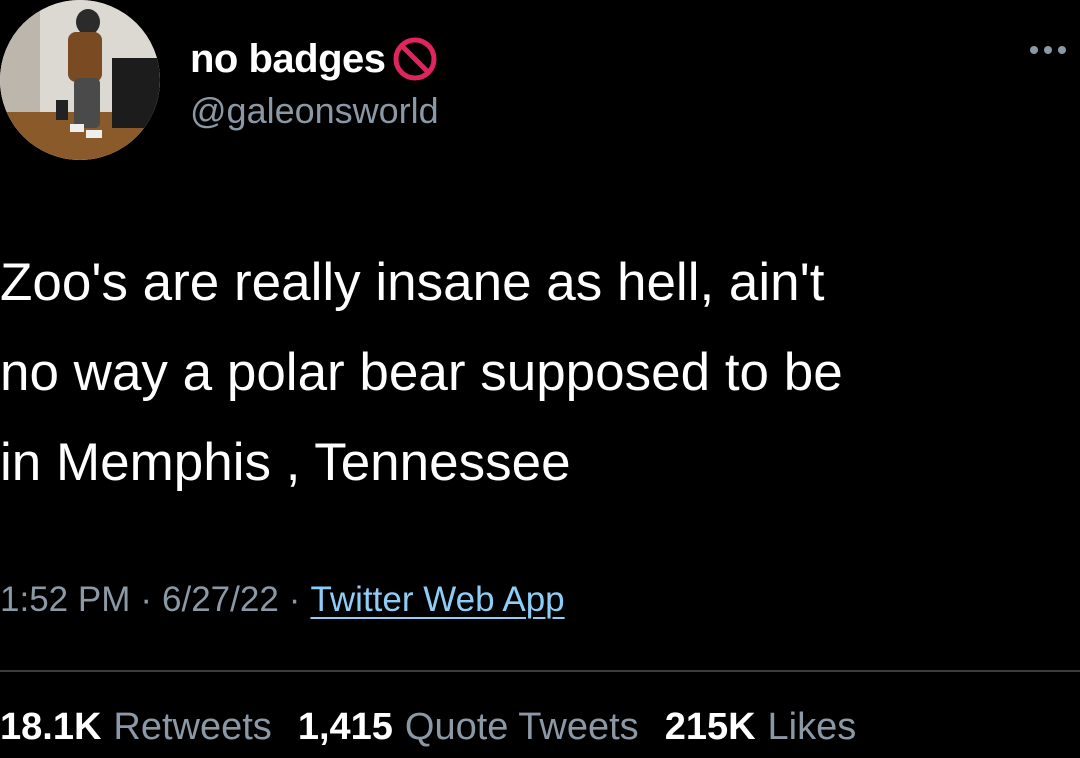 The image size is (1080, 758). Describe the element at coordinates (1055, 50) in the screenshot. I see `more-options-icon` at that location.